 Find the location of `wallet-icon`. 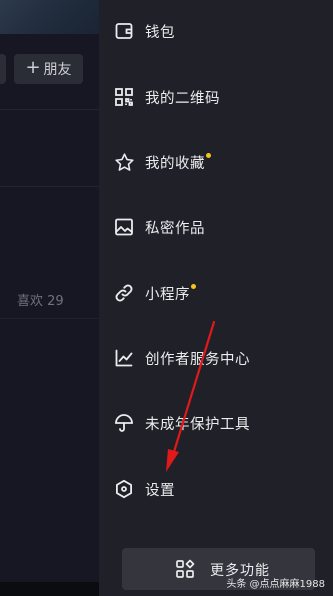

wallet-icon is located at coordinates (124, 31).